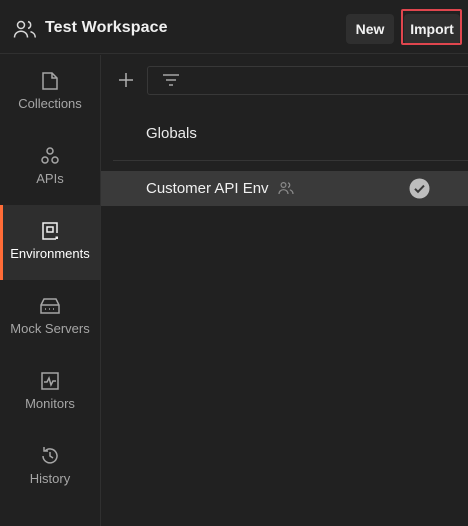 The image size is (468, 526). Describe the element at coordinates (106, 28) in the screenshot. I see `workspace-title: Test Workspace` at that location.